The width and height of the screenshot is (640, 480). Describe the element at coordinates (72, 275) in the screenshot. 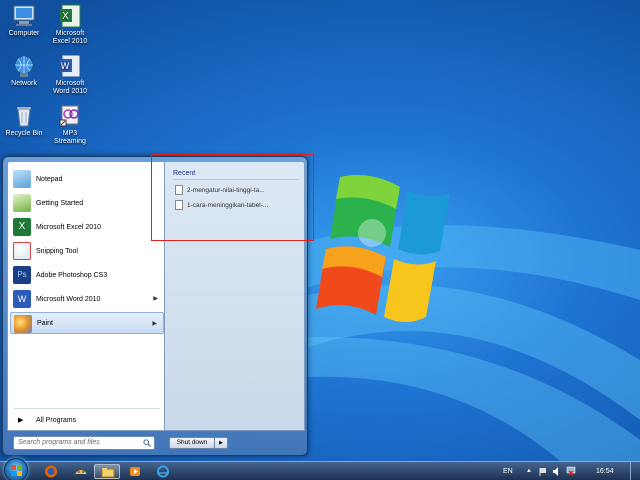

I see `program-label: Adobe Photoshop CS3` at that location.